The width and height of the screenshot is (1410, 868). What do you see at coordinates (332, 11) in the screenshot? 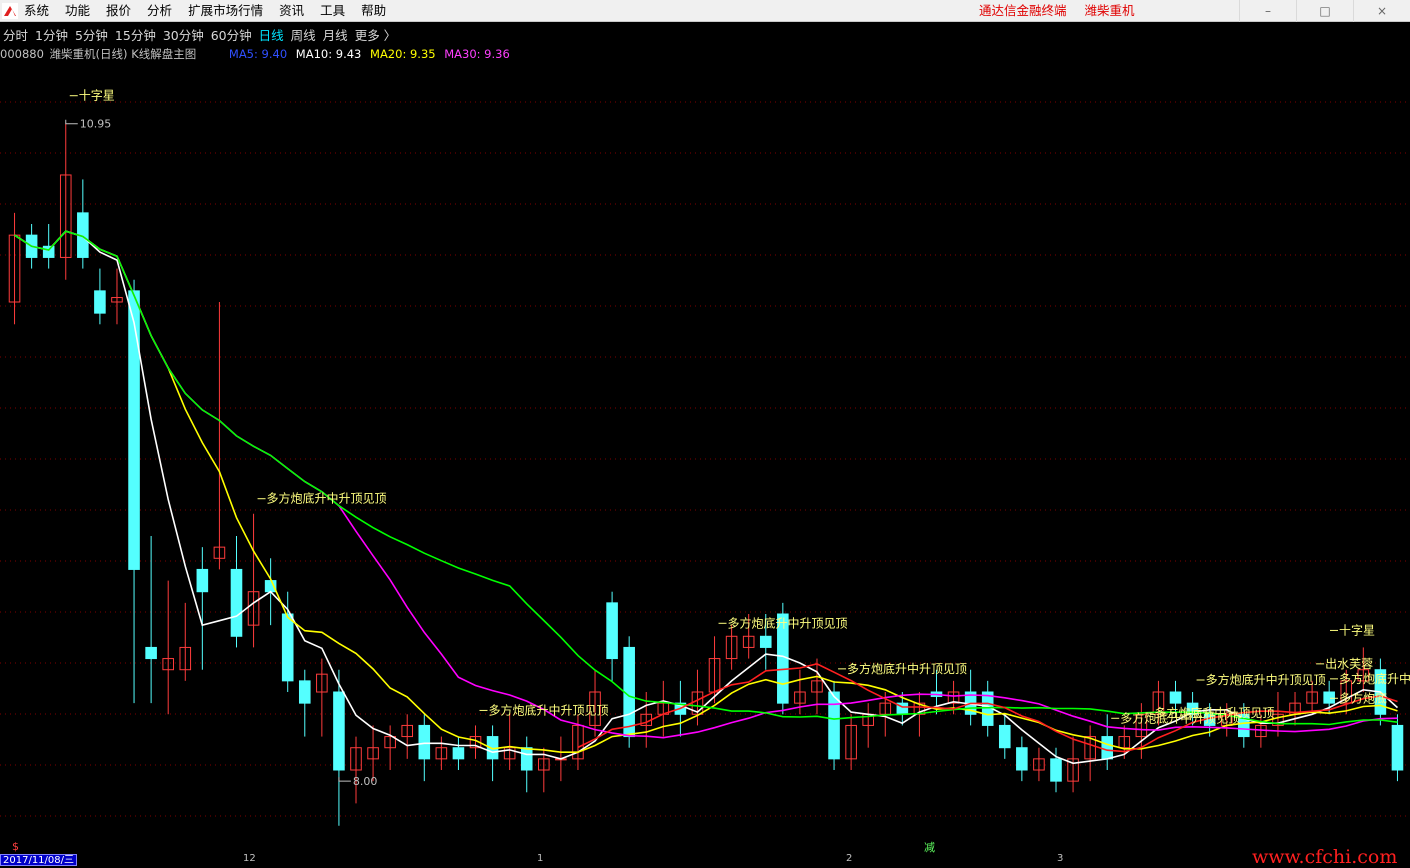
I see `menu-item-6: 工具` at bounding box center [332, 11].